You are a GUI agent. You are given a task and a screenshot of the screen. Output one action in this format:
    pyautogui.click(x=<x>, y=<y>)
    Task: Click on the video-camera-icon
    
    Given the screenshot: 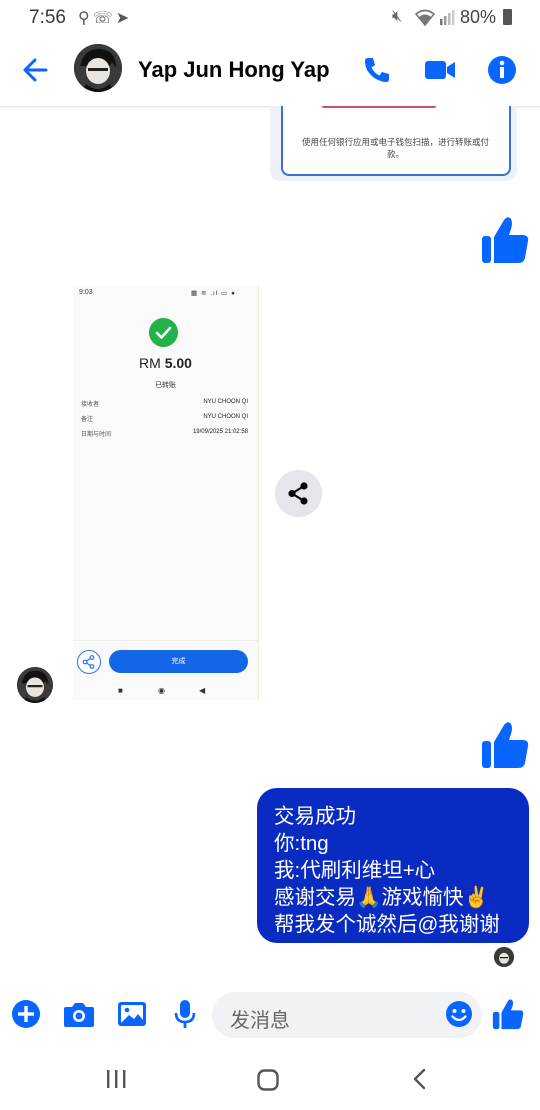 What is the action you would take?
    pyautogui.click(x=440, y=70)
    